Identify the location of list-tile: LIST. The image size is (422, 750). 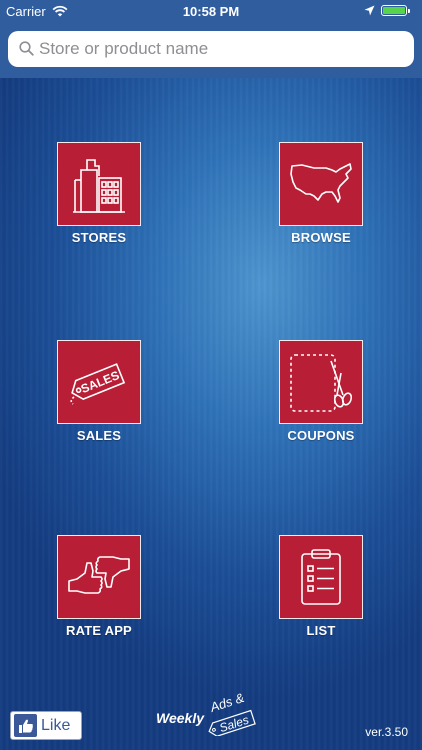
(321, 586).